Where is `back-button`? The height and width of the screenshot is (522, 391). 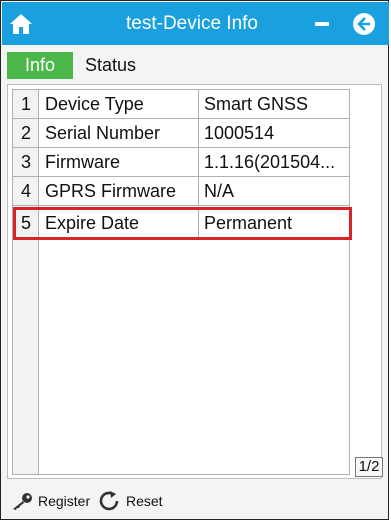 back-button is located at coordinates (364, 24).